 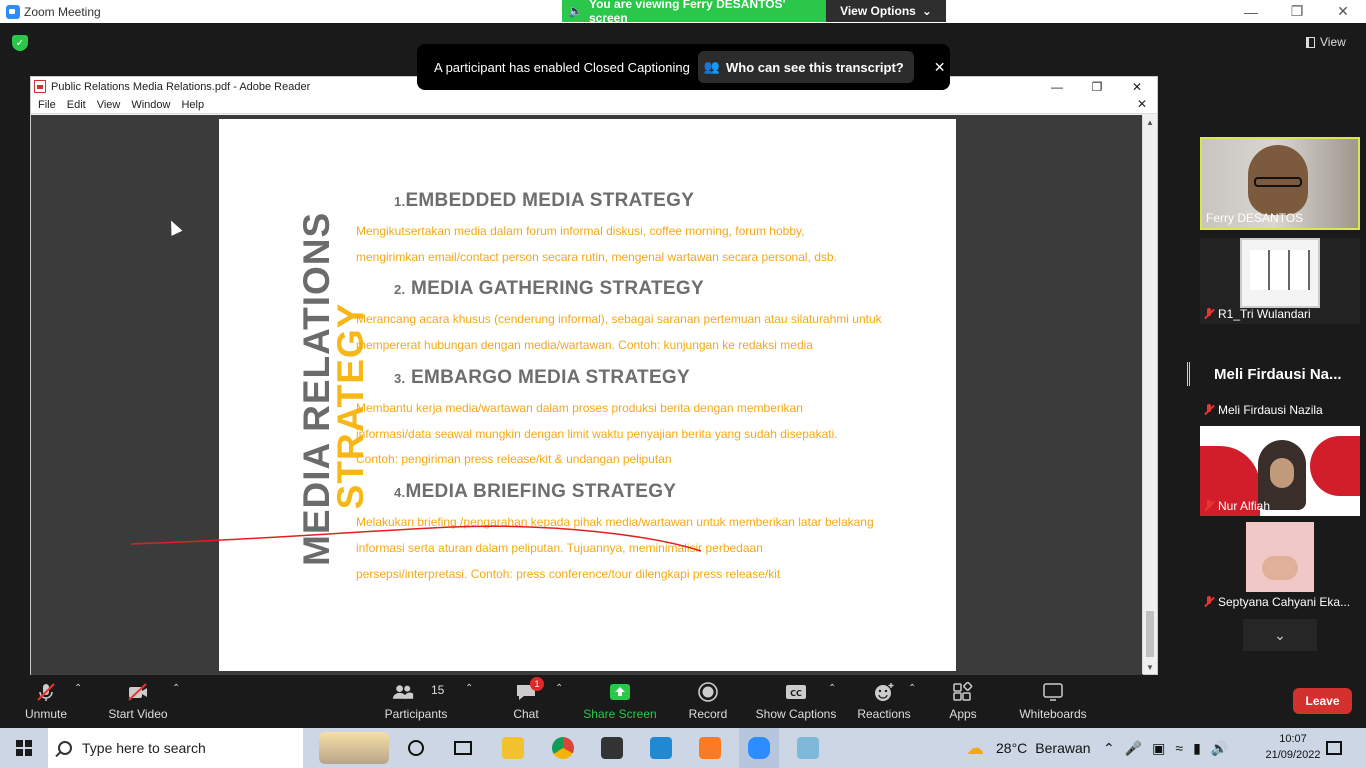 What do you see at coordinates (886, 11) in the screenshot?
I see `view-options-button: View Options ⌄` at bounding box center [886, 11].